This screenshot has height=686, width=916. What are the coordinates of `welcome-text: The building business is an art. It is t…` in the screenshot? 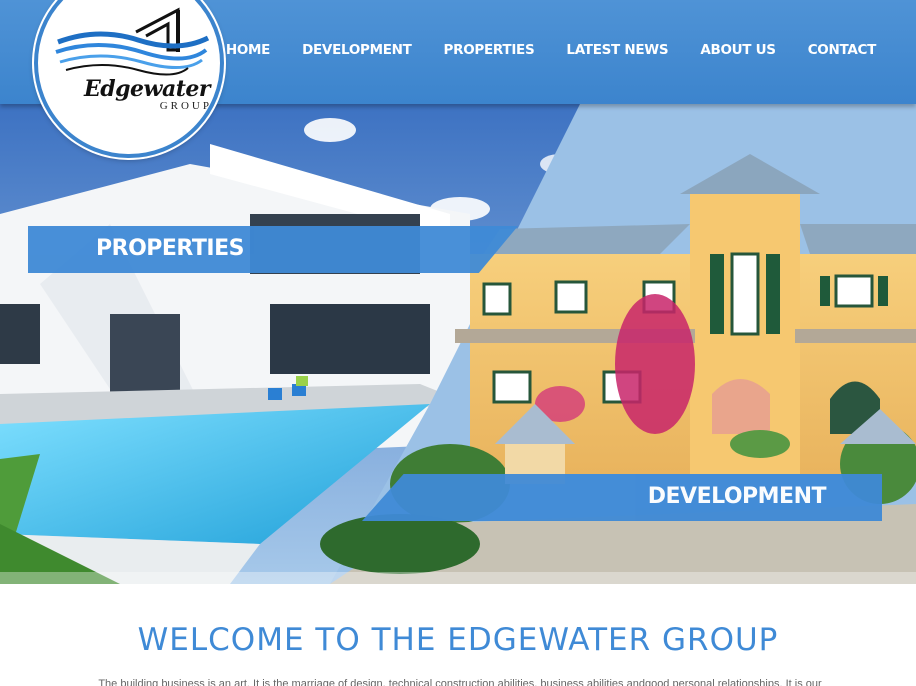 It's located at (460, 682).